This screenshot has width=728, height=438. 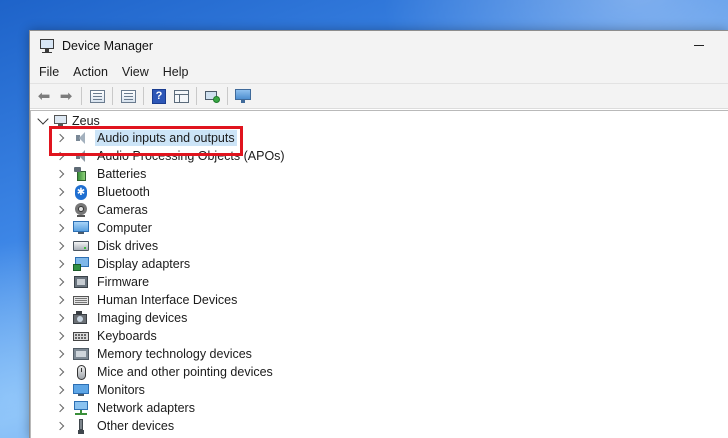 I want to click on properties-button, so click(x=97, y=96).